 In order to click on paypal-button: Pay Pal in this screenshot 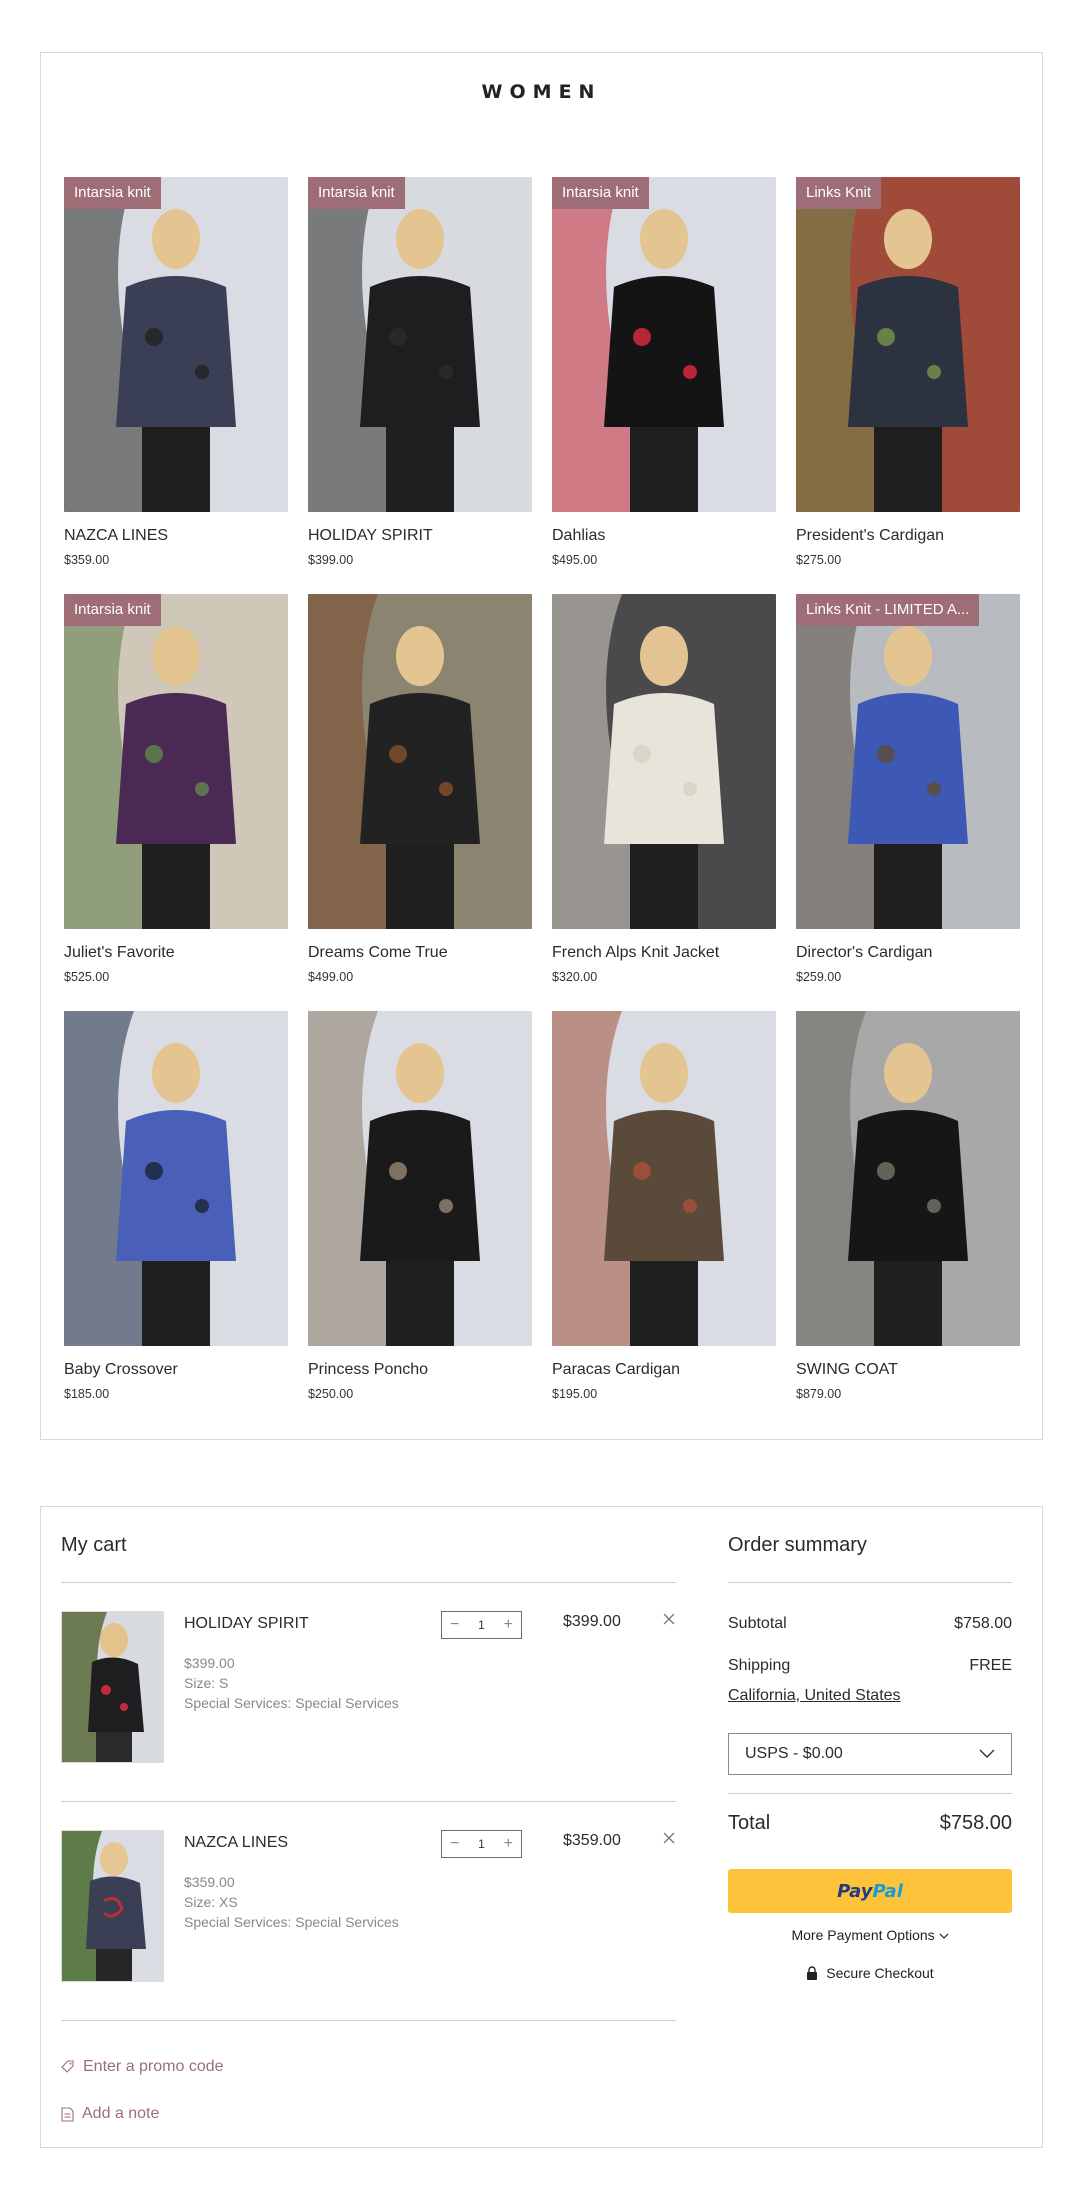, I will do `click(870, 1891)`.